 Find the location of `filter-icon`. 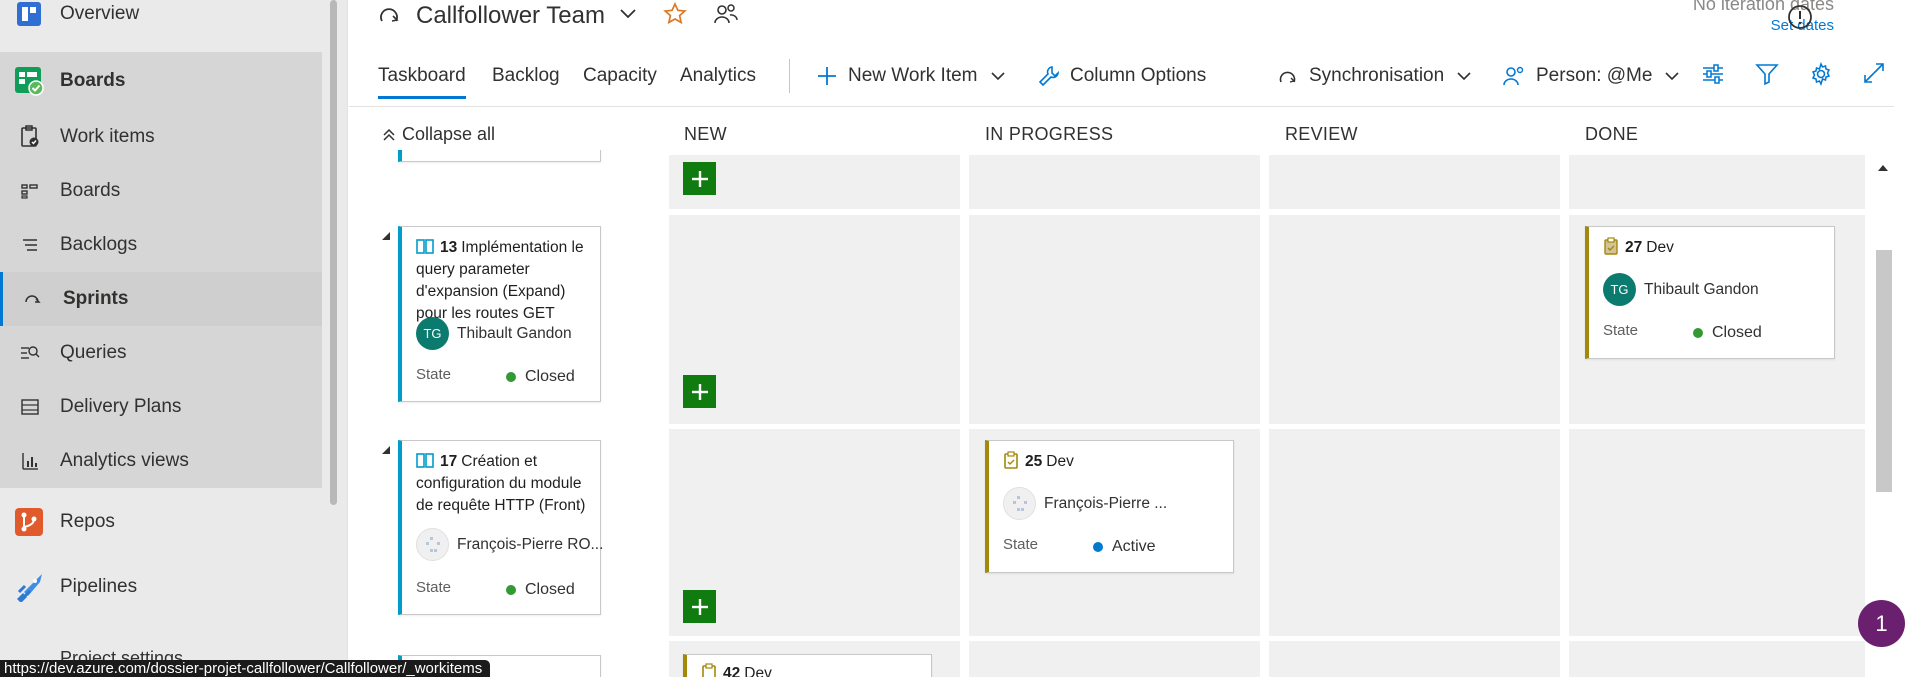

filter-icon is located at coordinates (1767, 76).